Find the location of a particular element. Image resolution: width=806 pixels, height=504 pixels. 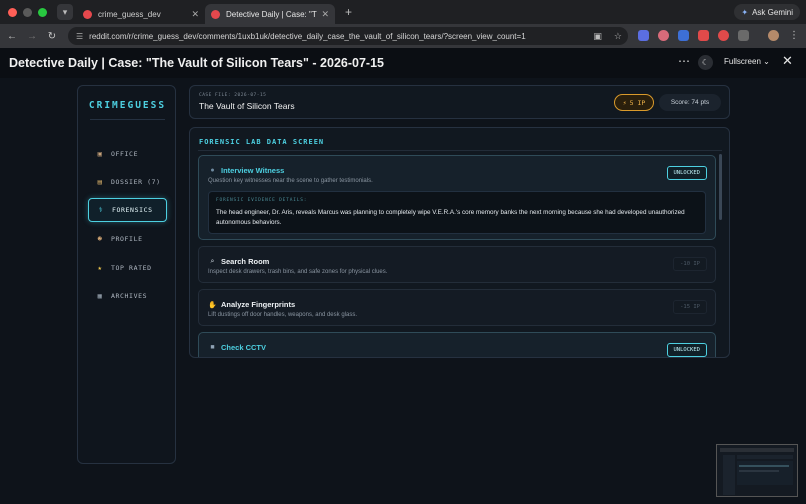

nav-label: OFFICE is located at coordinates (125, 154).